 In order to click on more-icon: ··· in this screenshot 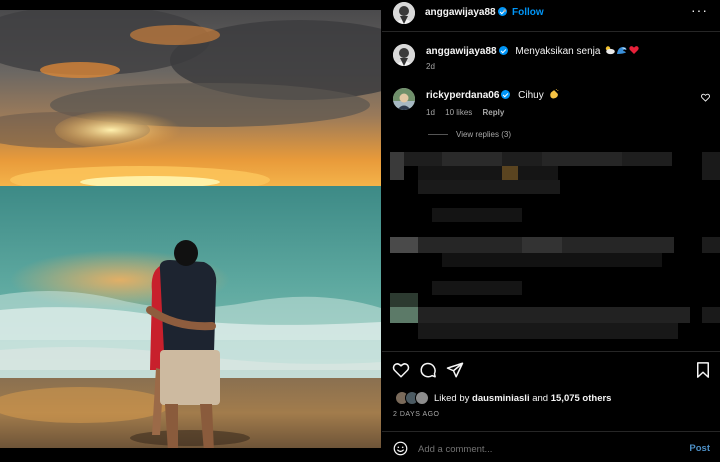, I will do `click(699, 10)`.